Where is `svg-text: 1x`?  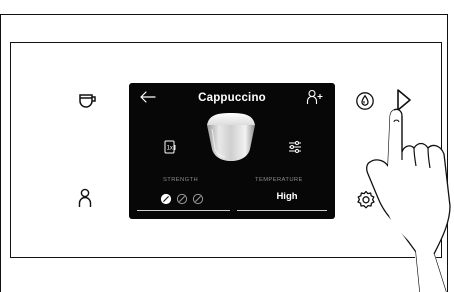 svg-text: 1x is located at coordinates (170, 149).